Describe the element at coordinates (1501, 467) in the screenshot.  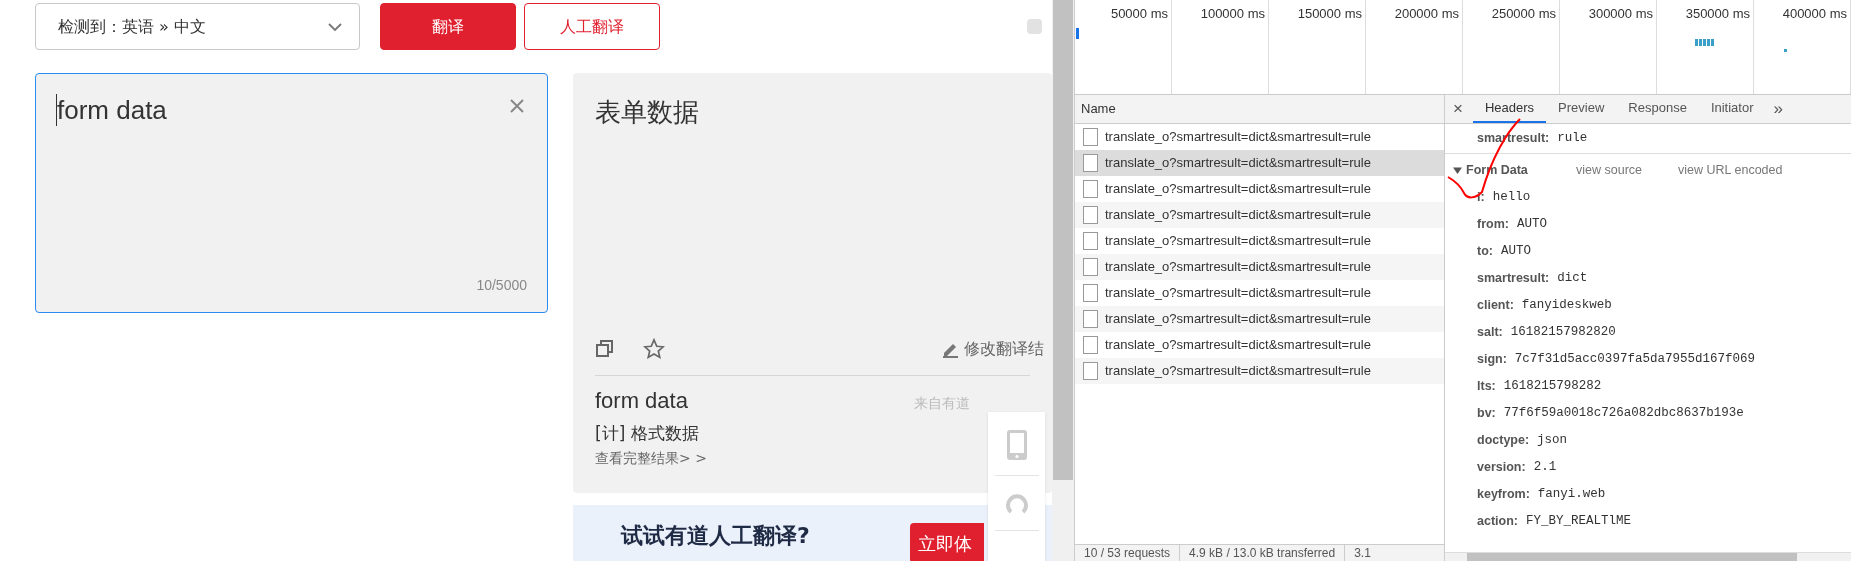
I see `field-key: version:` at that location.